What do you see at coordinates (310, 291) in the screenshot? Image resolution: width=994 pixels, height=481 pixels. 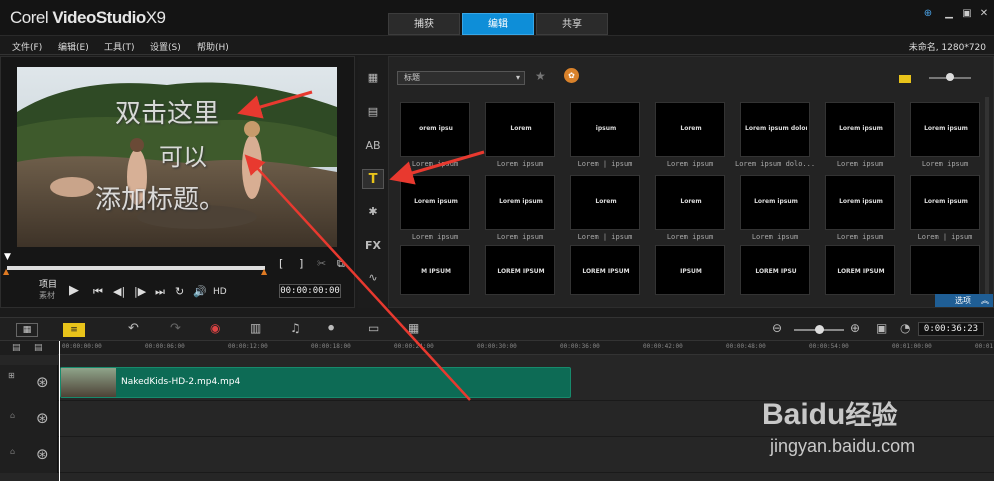 I see `timecode-field: 00:00:00:00` at bounding box center [310, 291].